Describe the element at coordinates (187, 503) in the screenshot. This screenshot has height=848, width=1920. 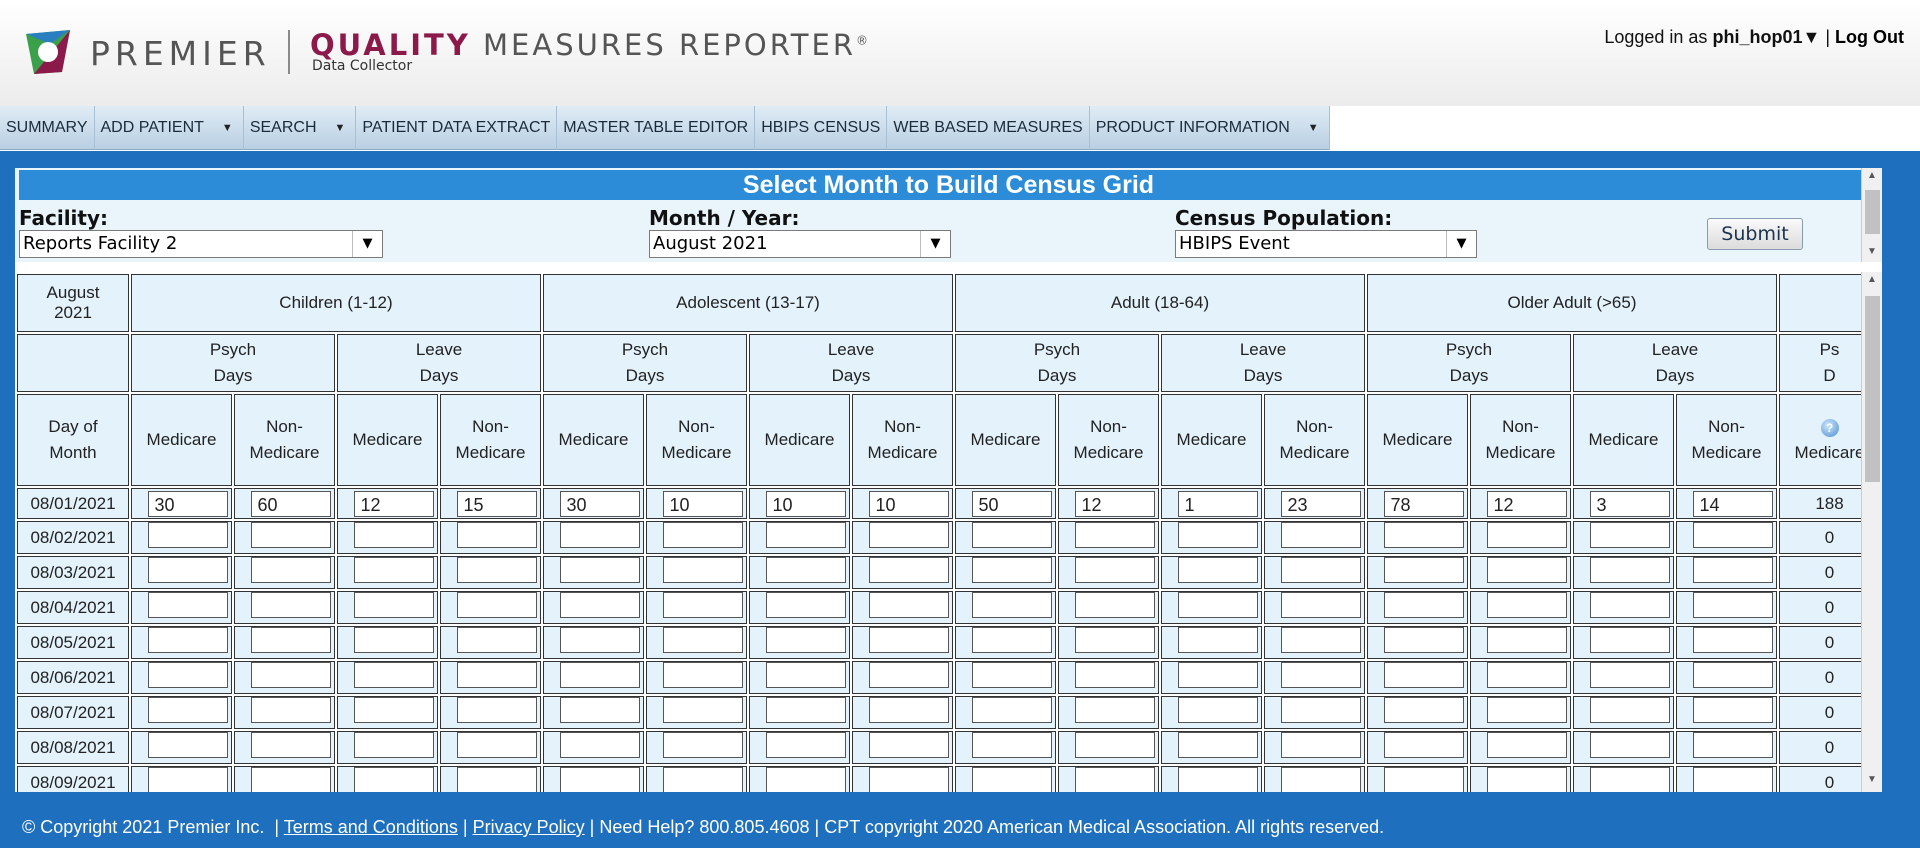
I see `census-input: 30` at that location.